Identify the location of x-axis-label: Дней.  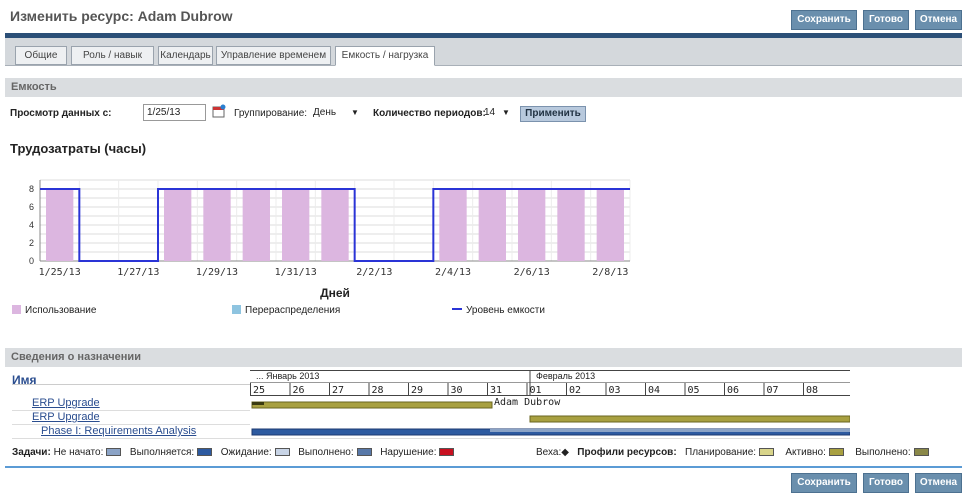
(335, 293).